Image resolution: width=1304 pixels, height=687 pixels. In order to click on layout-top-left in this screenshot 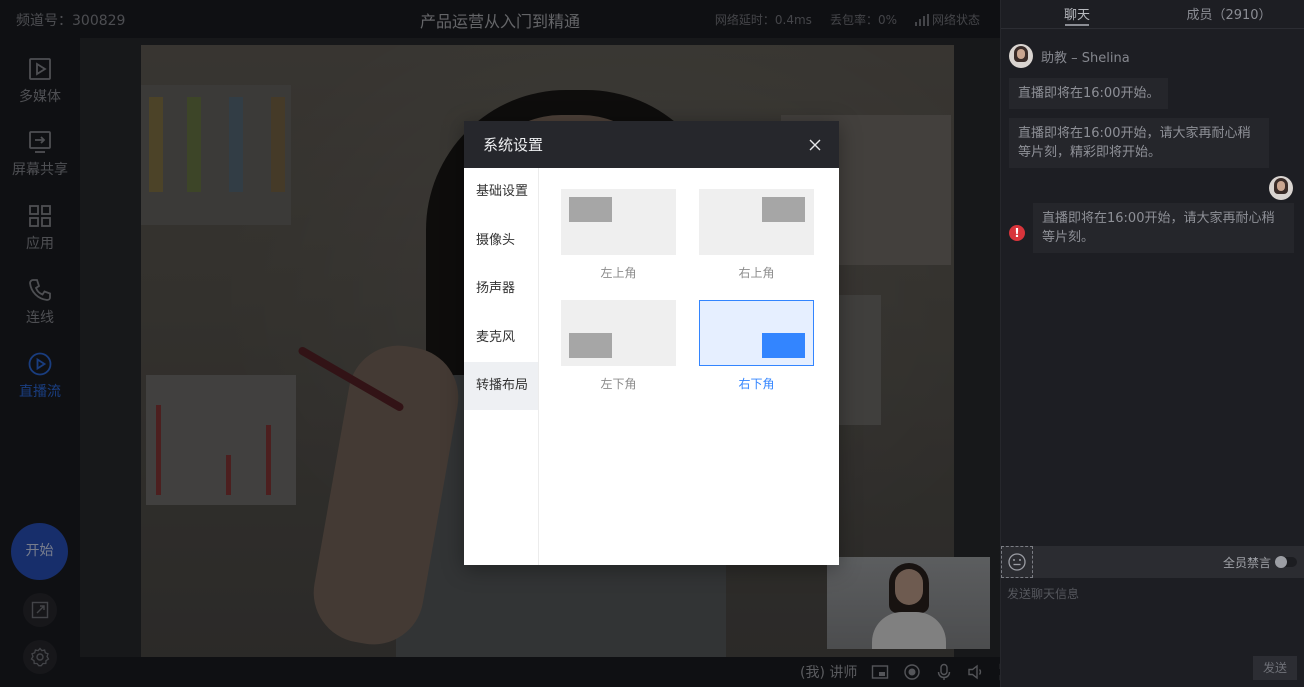, I will do `click(618, 222)`.